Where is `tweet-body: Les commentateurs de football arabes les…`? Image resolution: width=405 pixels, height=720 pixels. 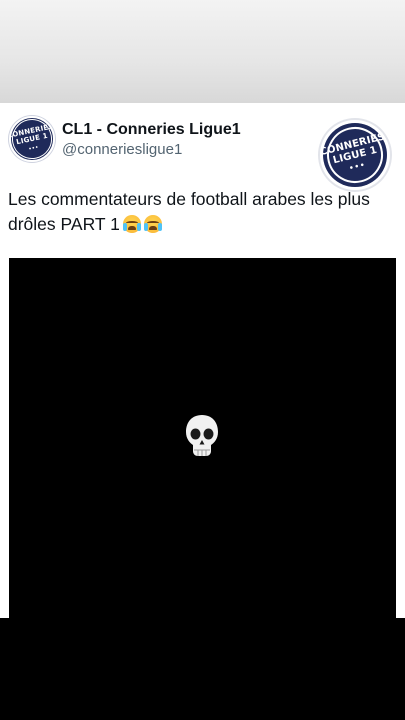
tweet-body: Les commentateurs de football arabes les… is located at coordinates (189, 211).